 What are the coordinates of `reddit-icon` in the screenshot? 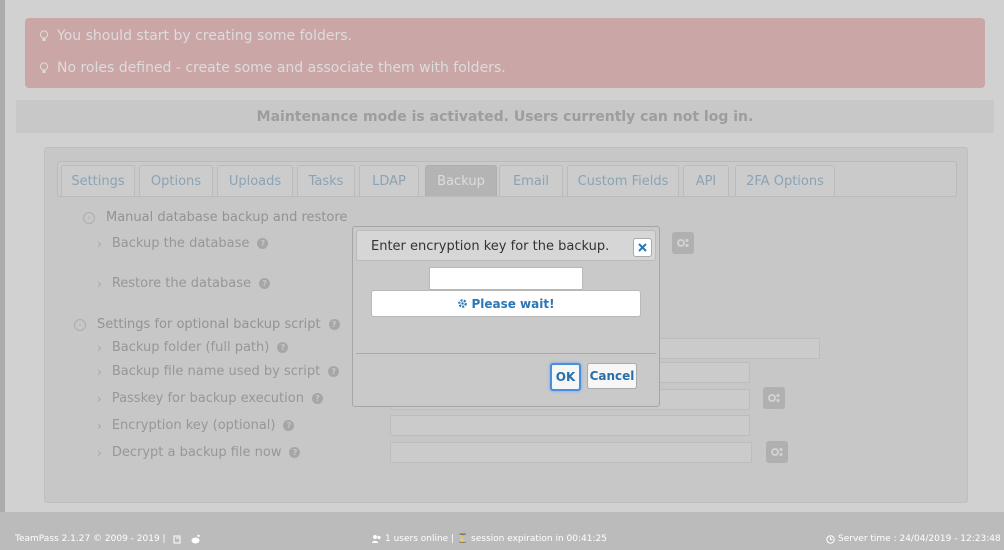 It's located at (195, 539).